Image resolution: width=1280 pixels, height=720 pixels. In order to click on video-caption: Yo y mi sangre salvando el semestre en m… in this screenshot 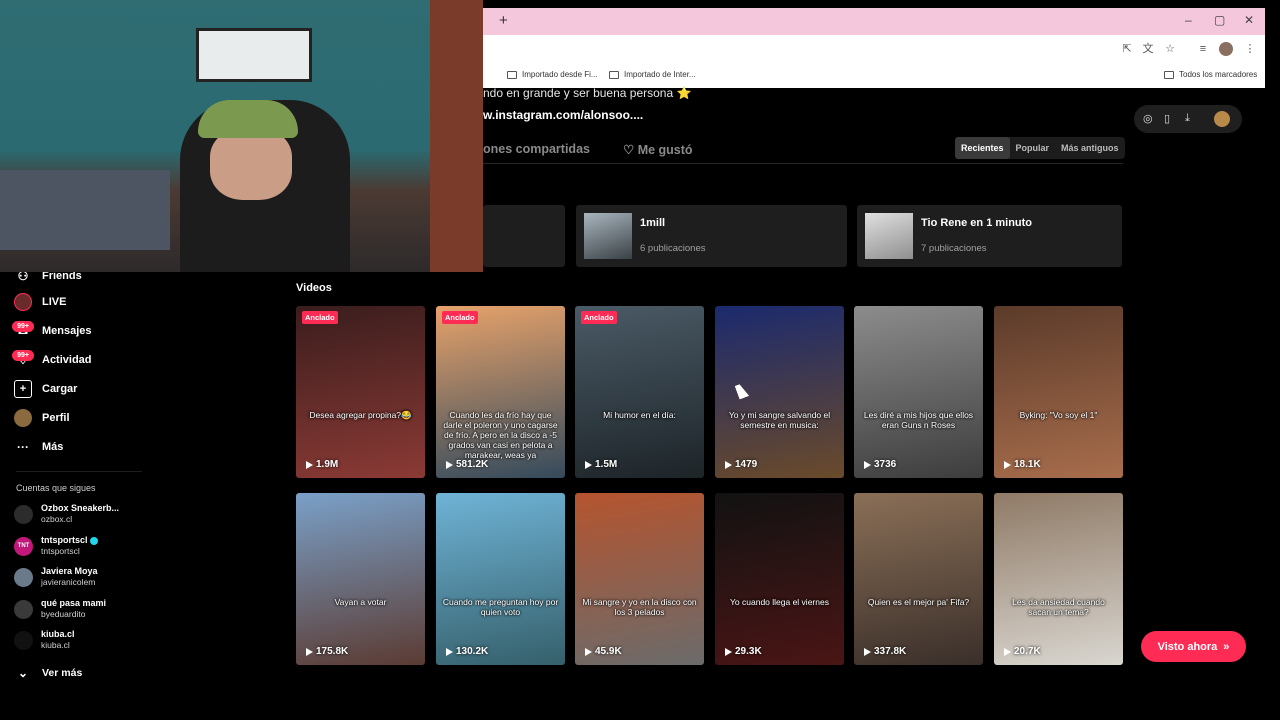, I will do `click(779, 420)`.